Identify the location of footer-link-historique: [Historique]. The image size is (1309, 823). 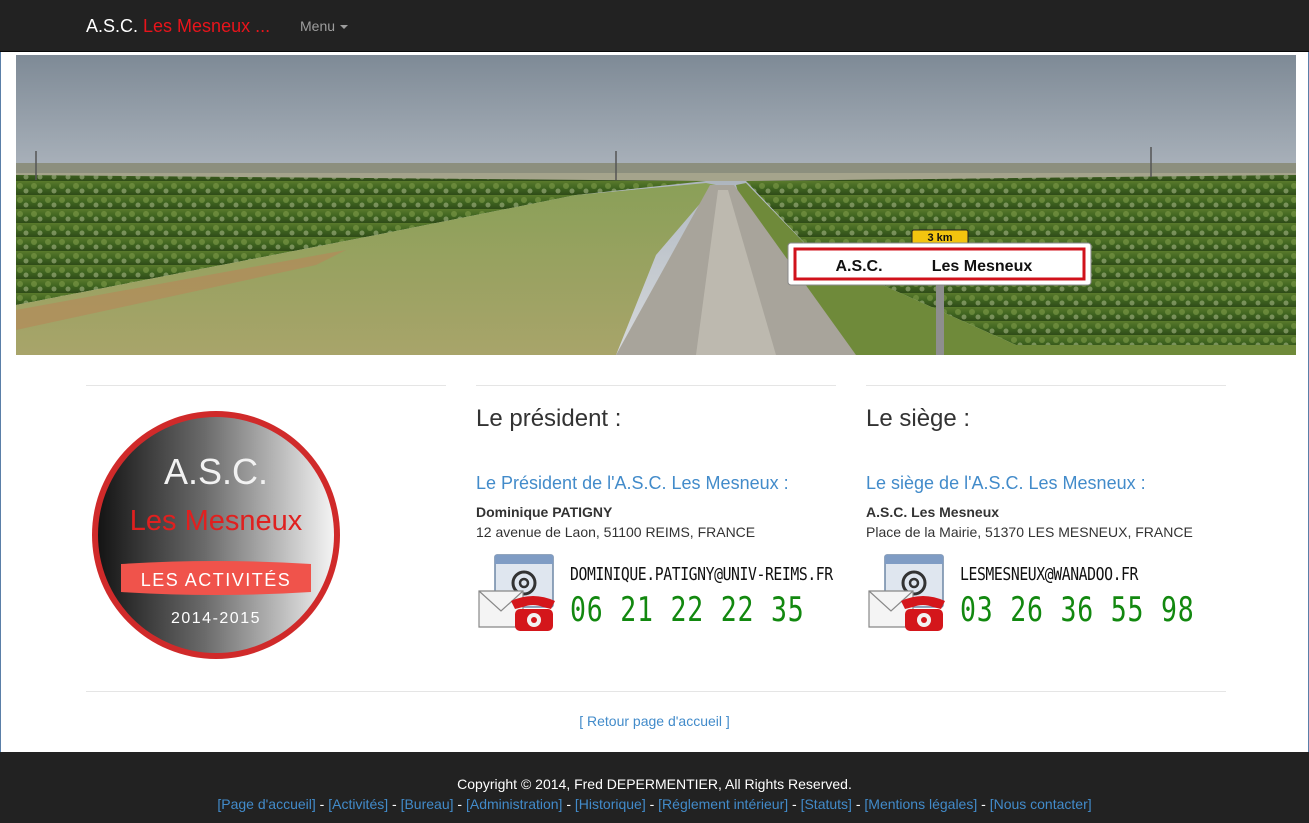
(610, 804).